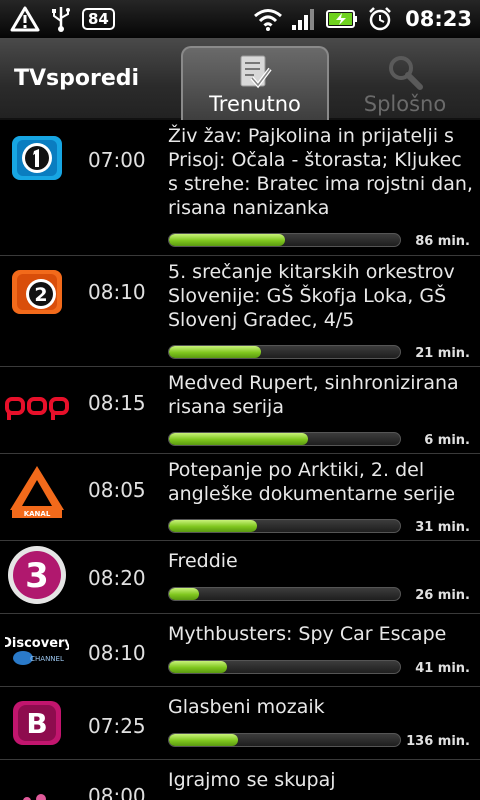 This screenshot has width=480, height=800. What do you see at coordinates (442, 527) in the screenshot?
I see `remaining-time: 31 min.` at bounding box center [442, 527].